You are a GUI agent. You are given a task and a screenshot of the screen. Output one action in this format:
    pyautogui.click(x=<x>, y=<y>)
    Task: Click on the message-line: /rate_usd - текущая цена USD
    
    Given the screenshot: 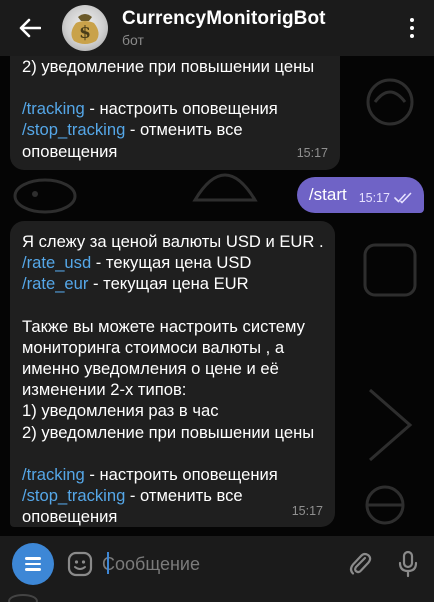 What is the action you would take?
    pyautogui.click(x=172, y=262)
    